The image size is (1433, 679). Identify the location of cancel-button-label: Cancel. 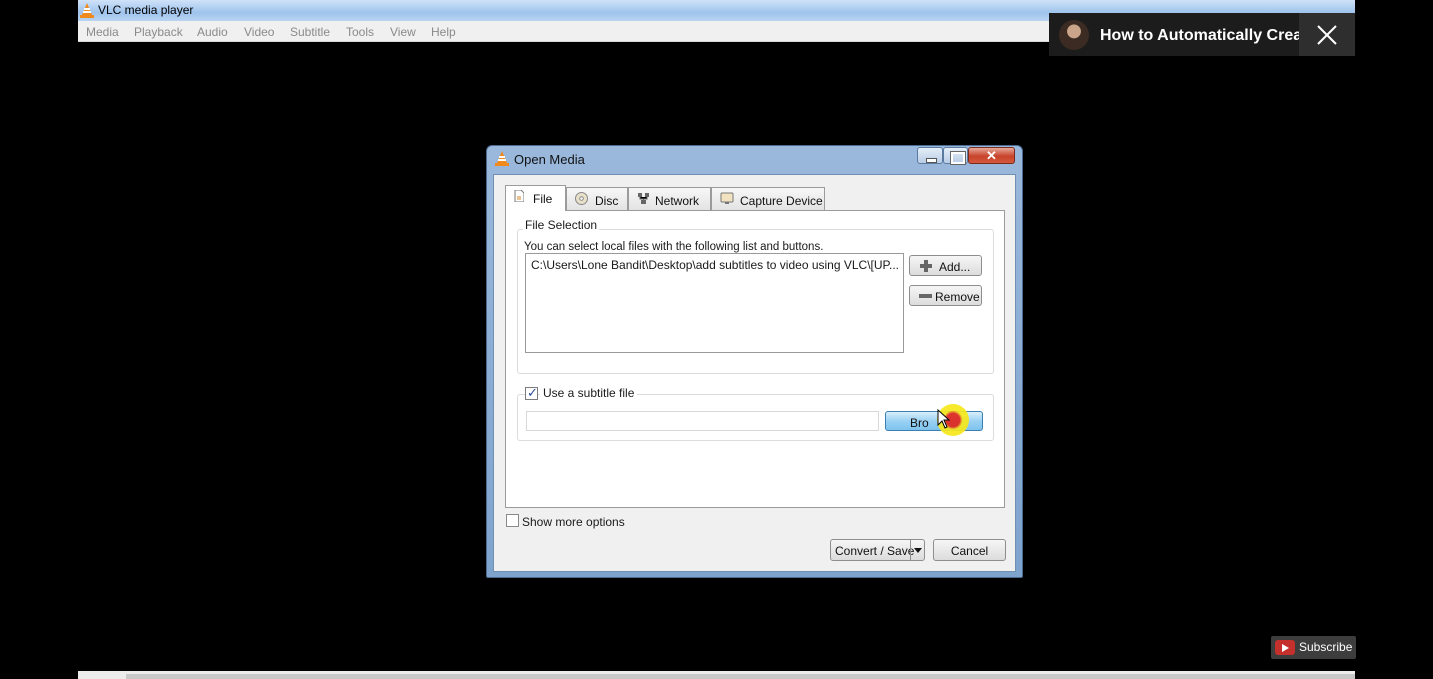
(969, 551).